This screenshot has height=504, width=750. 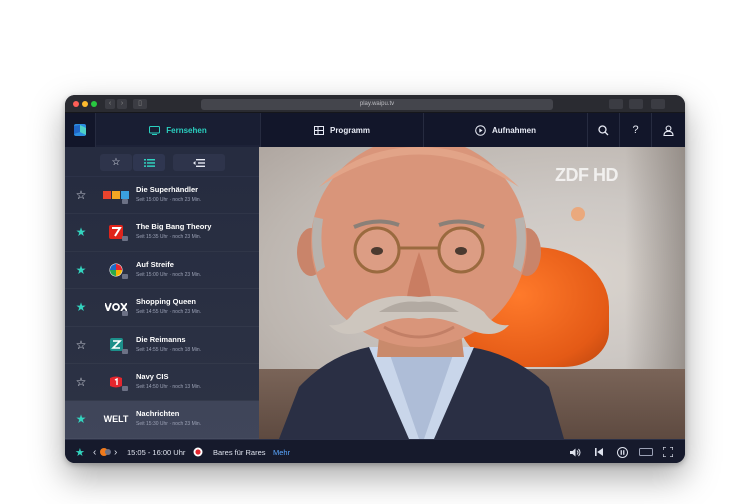 I want to click on skip-back-icon, so click(x=599, y=452).